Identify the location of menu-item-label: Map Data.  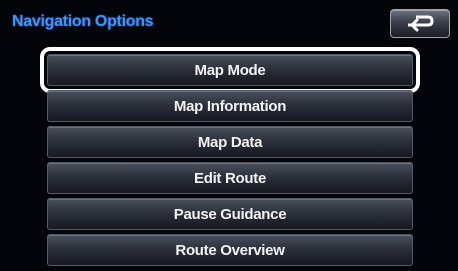
(230, 142).